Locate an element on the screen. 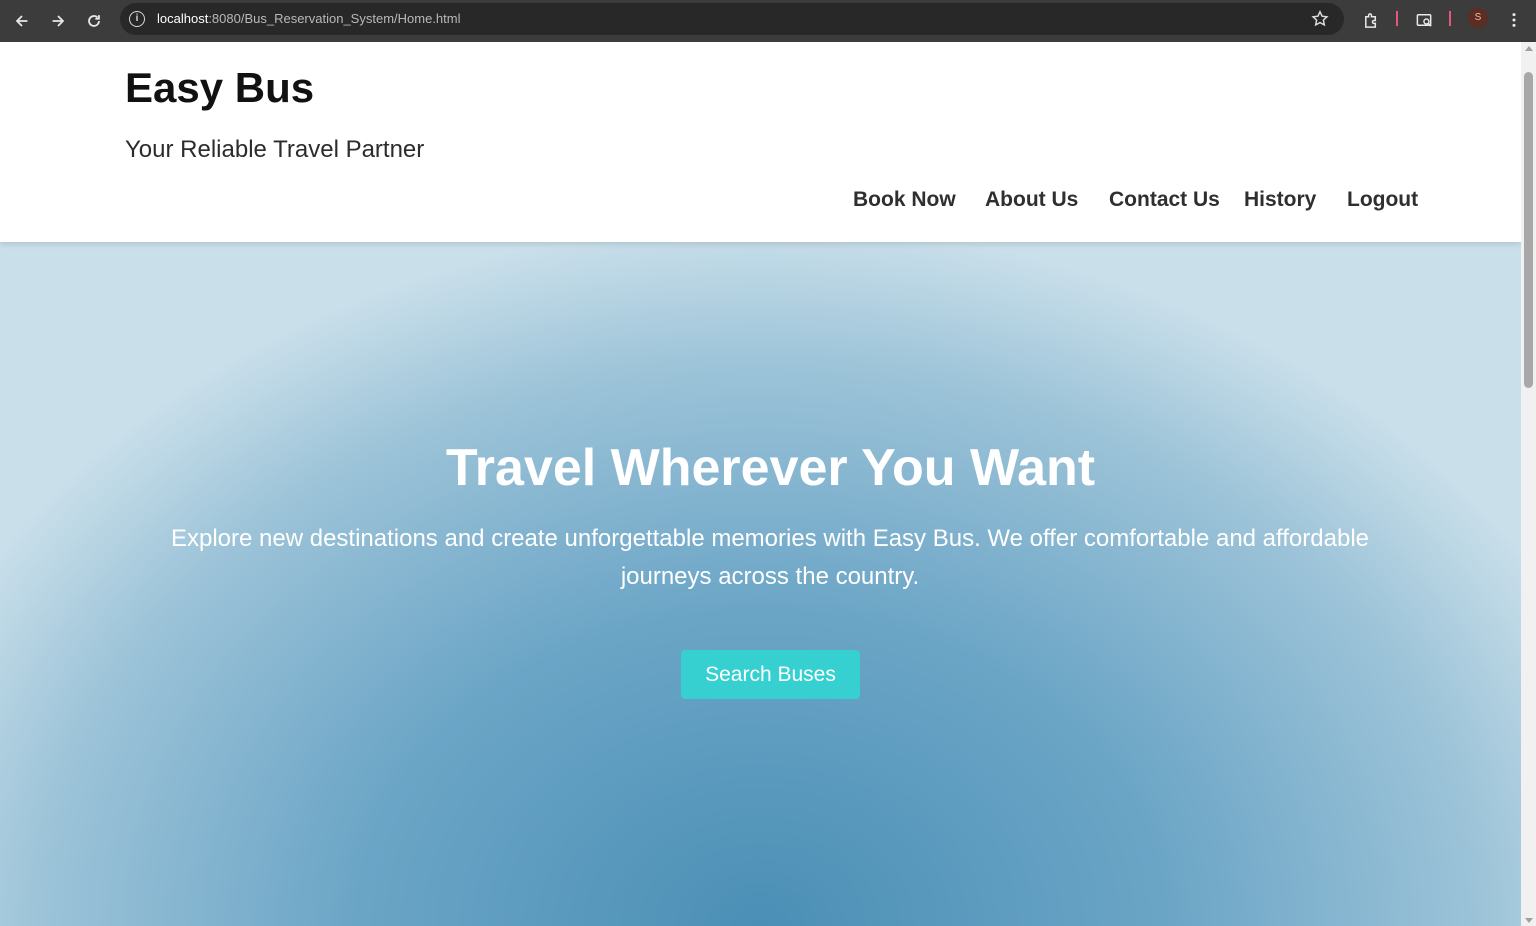 The image size is (1536, 926). nav-book-now: Book Now is located at coordinates (904, 200).